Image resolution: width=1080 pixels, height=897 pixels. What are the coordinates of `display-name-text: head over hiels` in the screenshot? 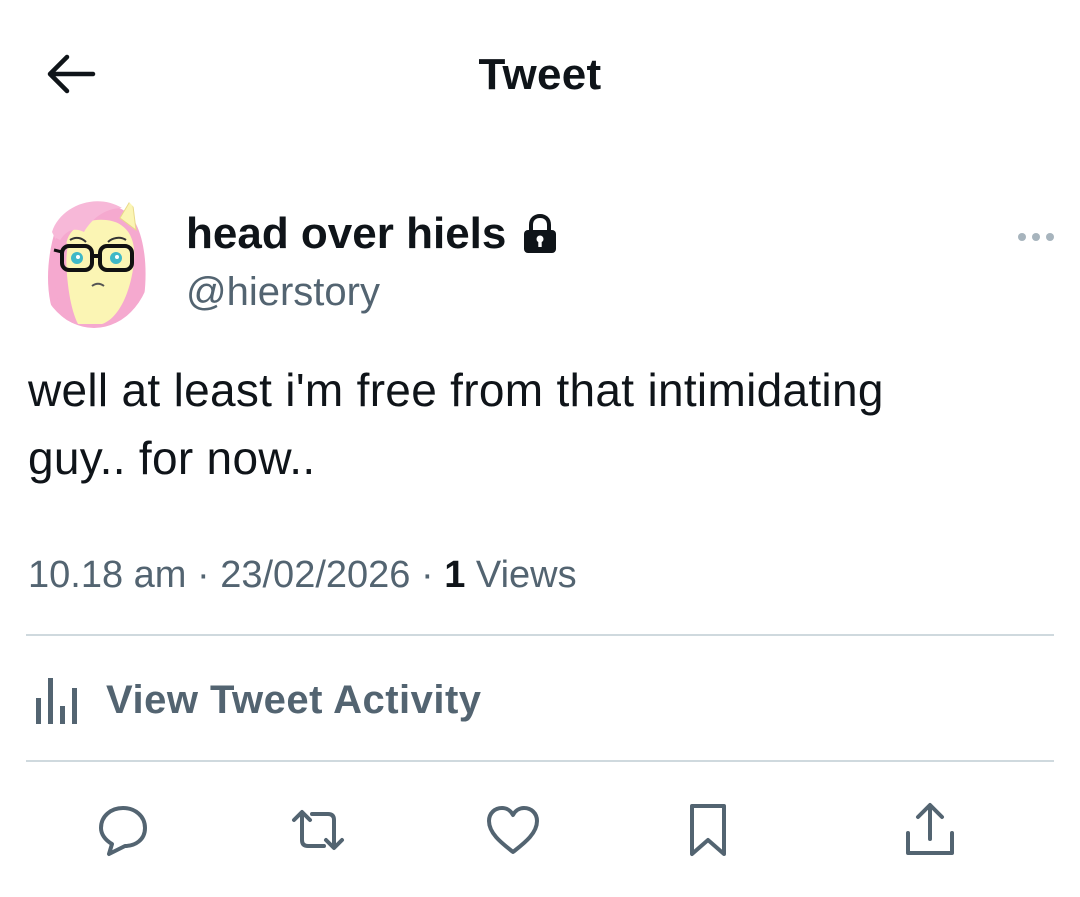 It's located at (346, 233).